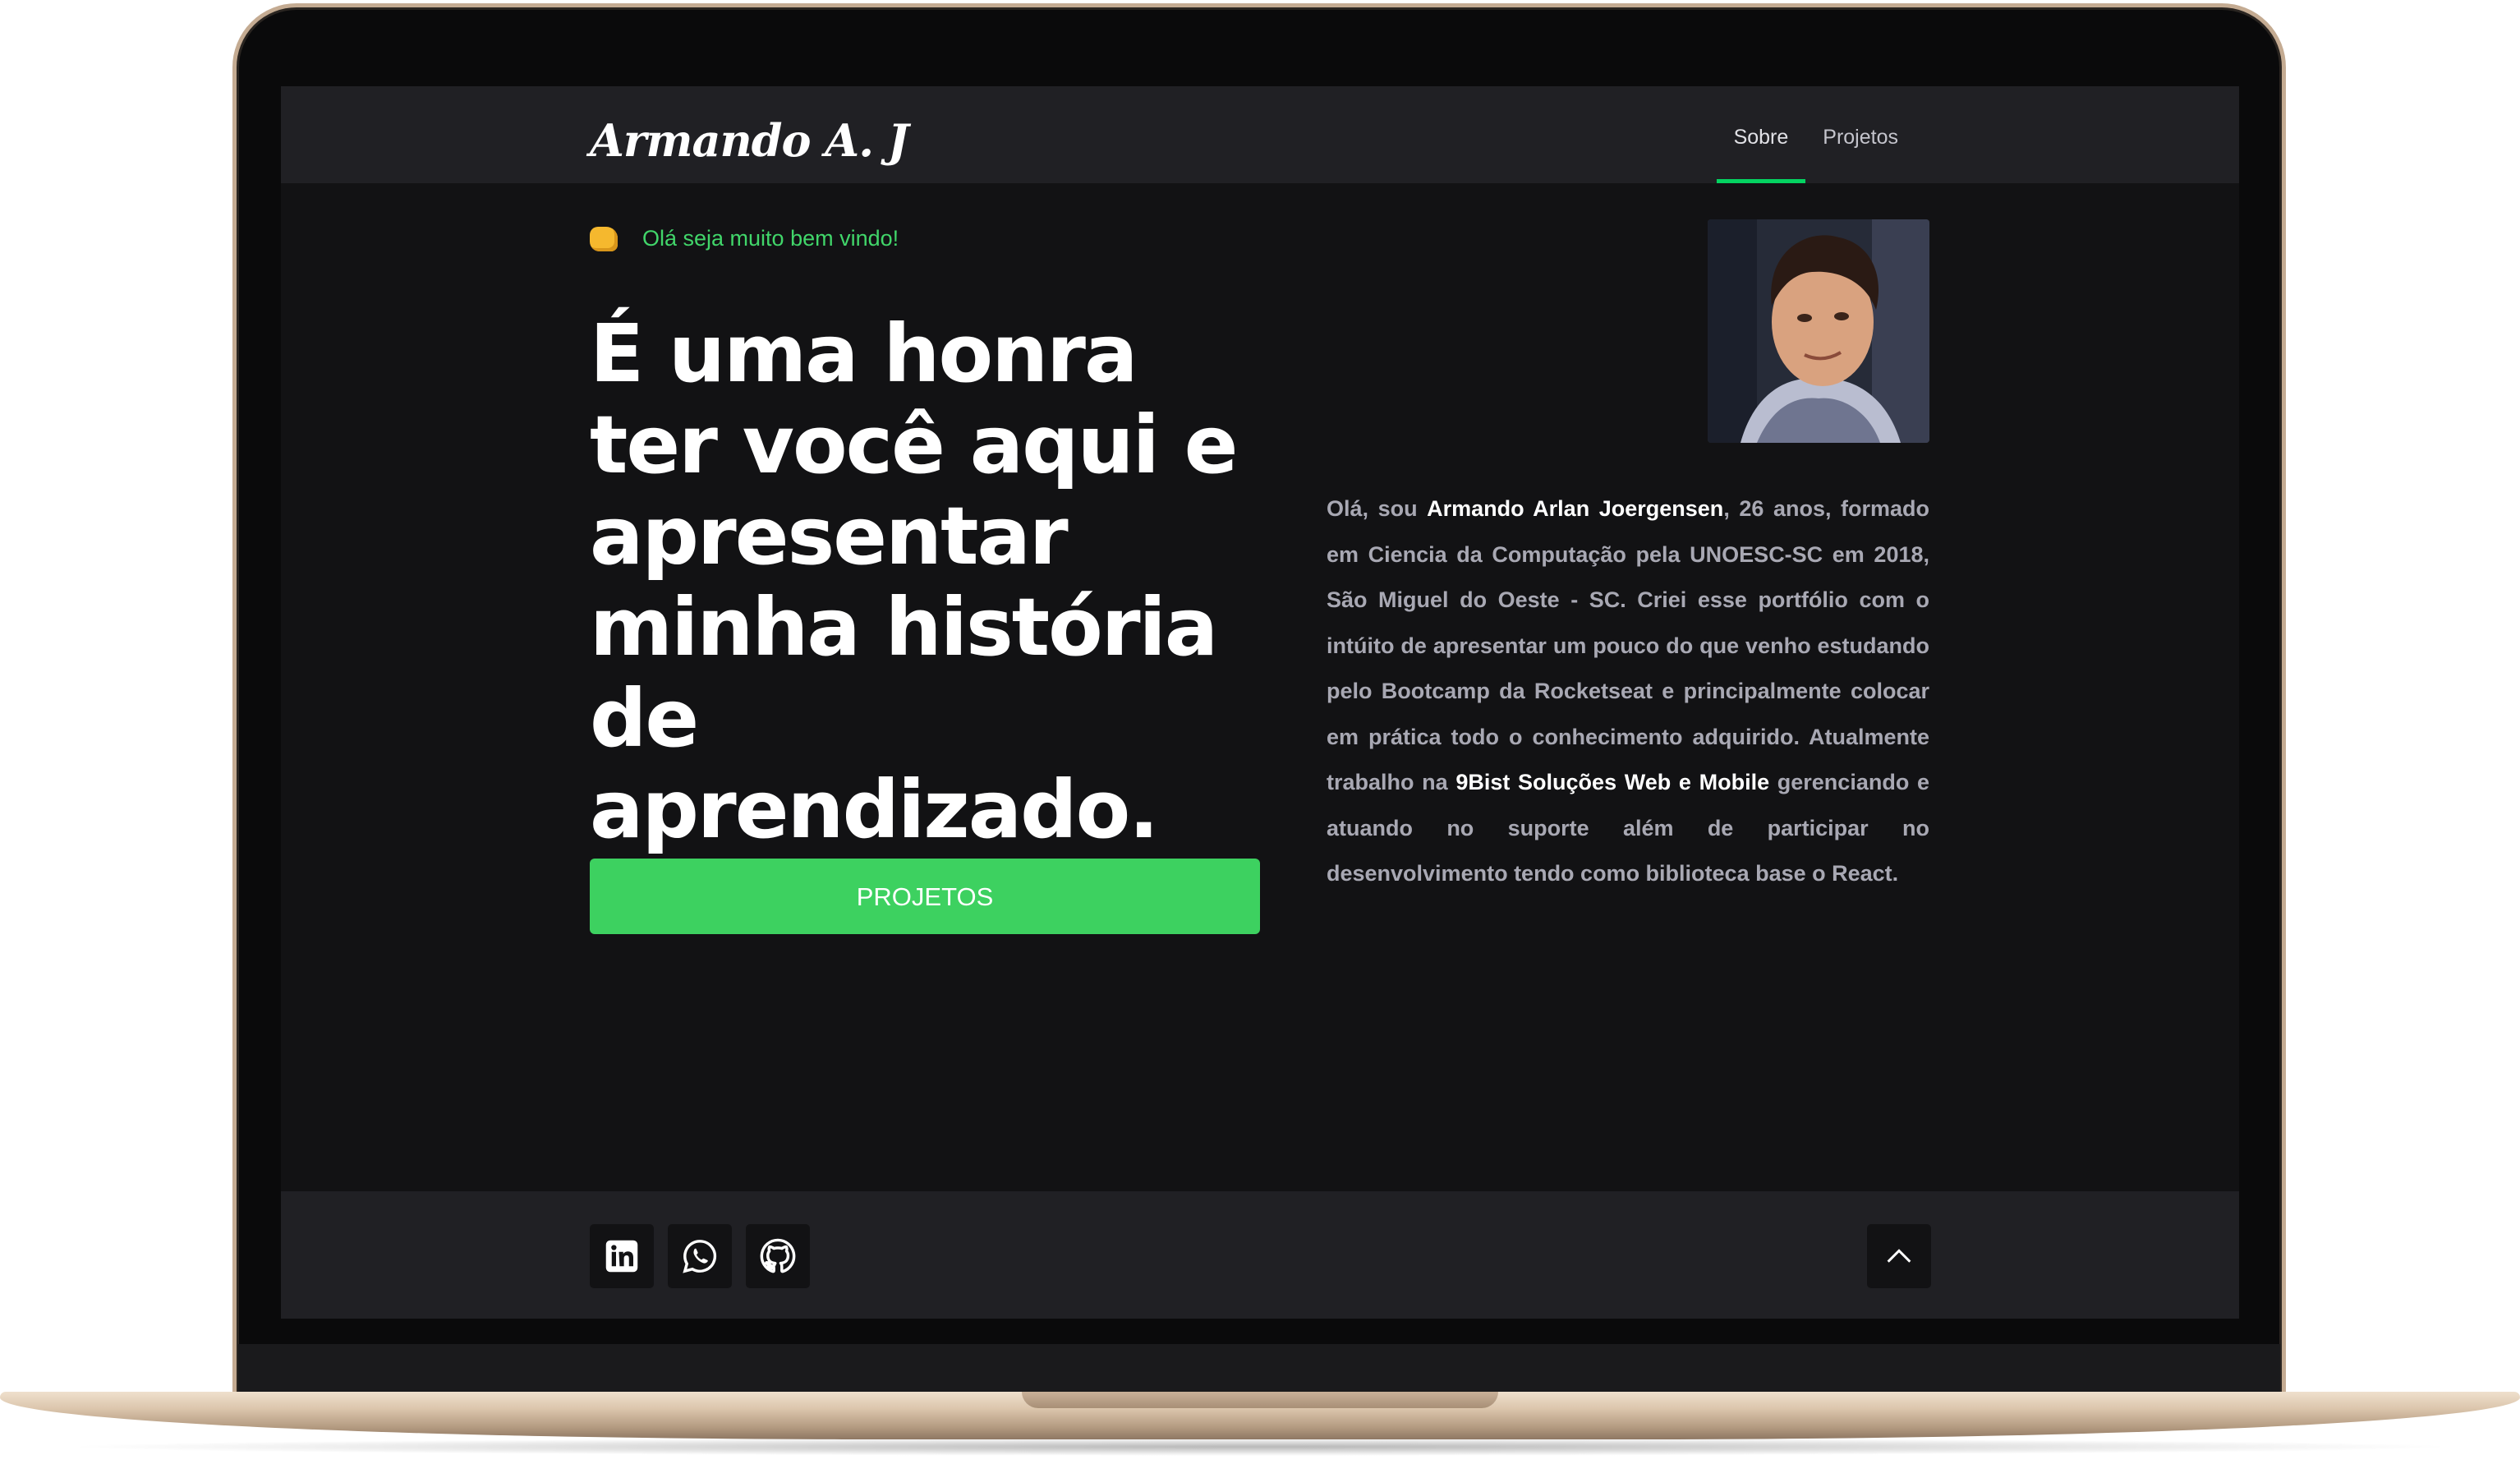 The width and height of the screenshot is (2520, 1478). I want to click on about-name: Armando Arlan Joergensen, so click(1575, 508).